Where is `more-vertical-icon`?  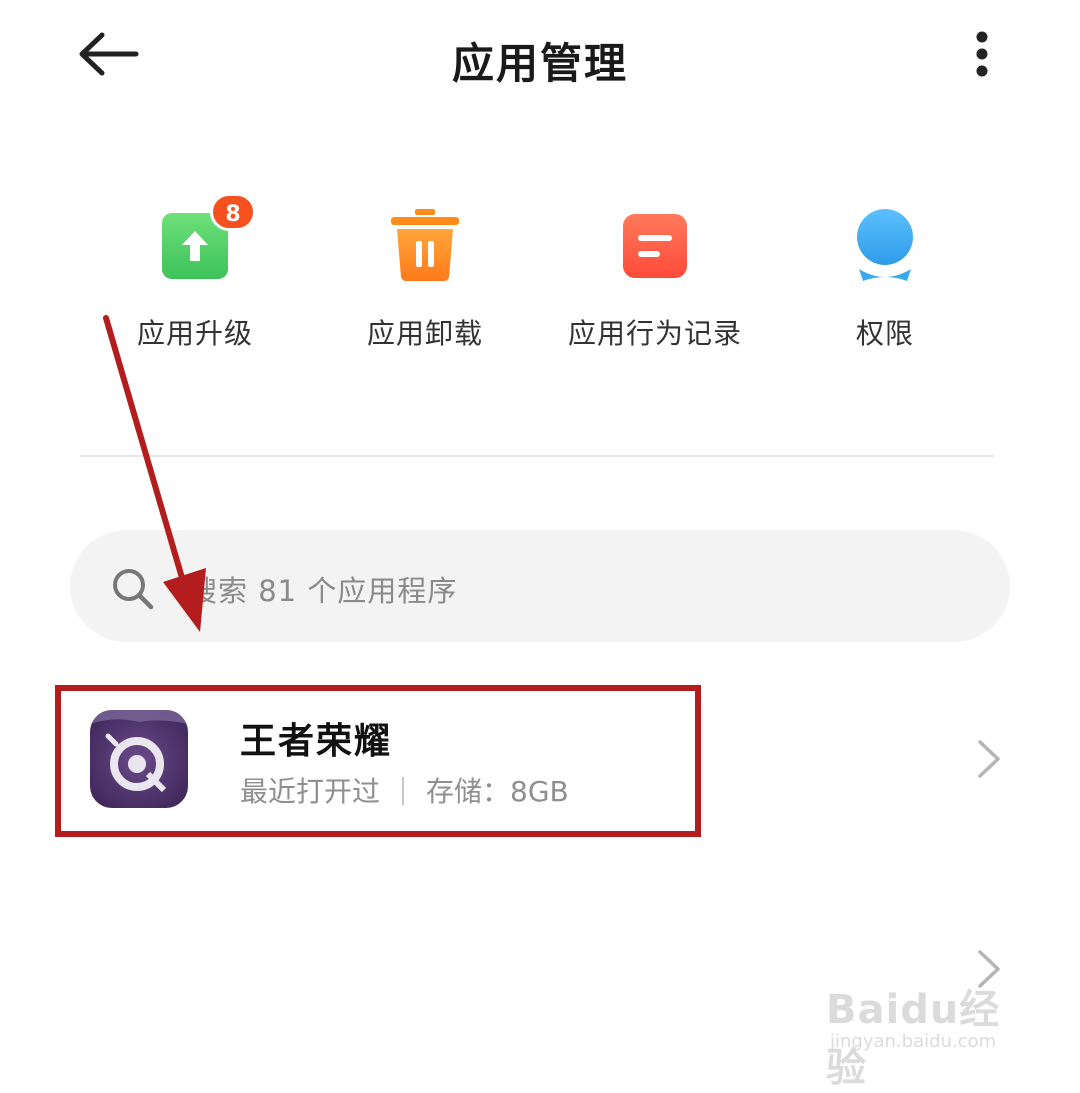 more-vertical-icon is located at coordinates (982, 54).